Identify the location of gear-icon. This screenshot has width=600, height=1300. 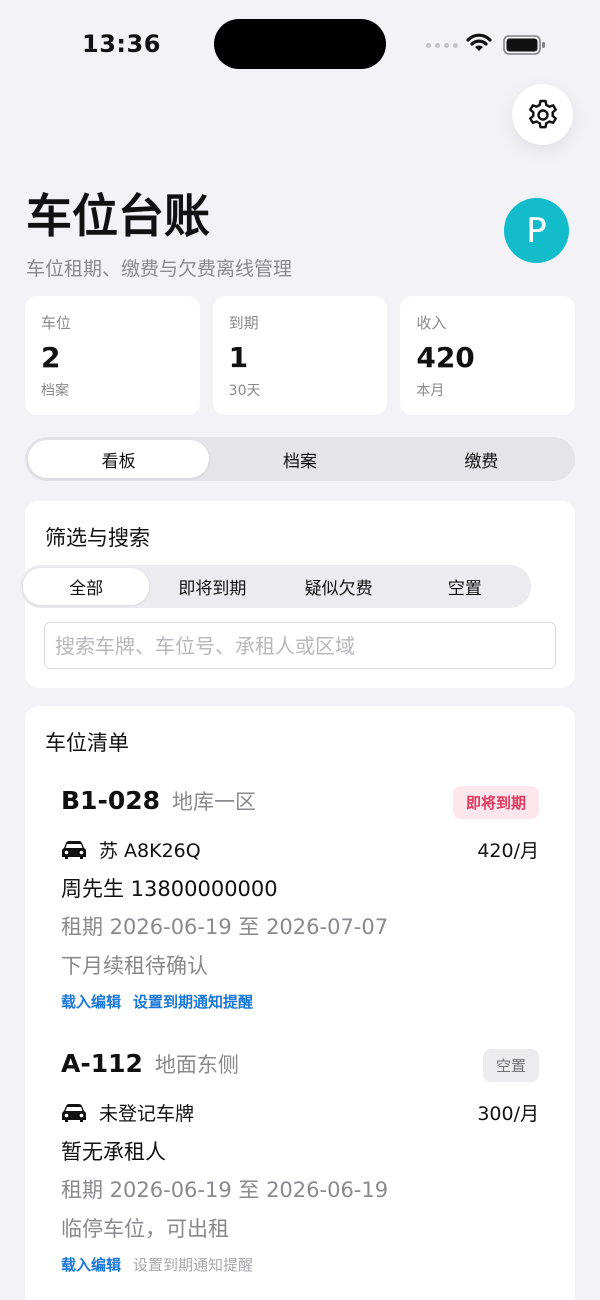
(542, 113).